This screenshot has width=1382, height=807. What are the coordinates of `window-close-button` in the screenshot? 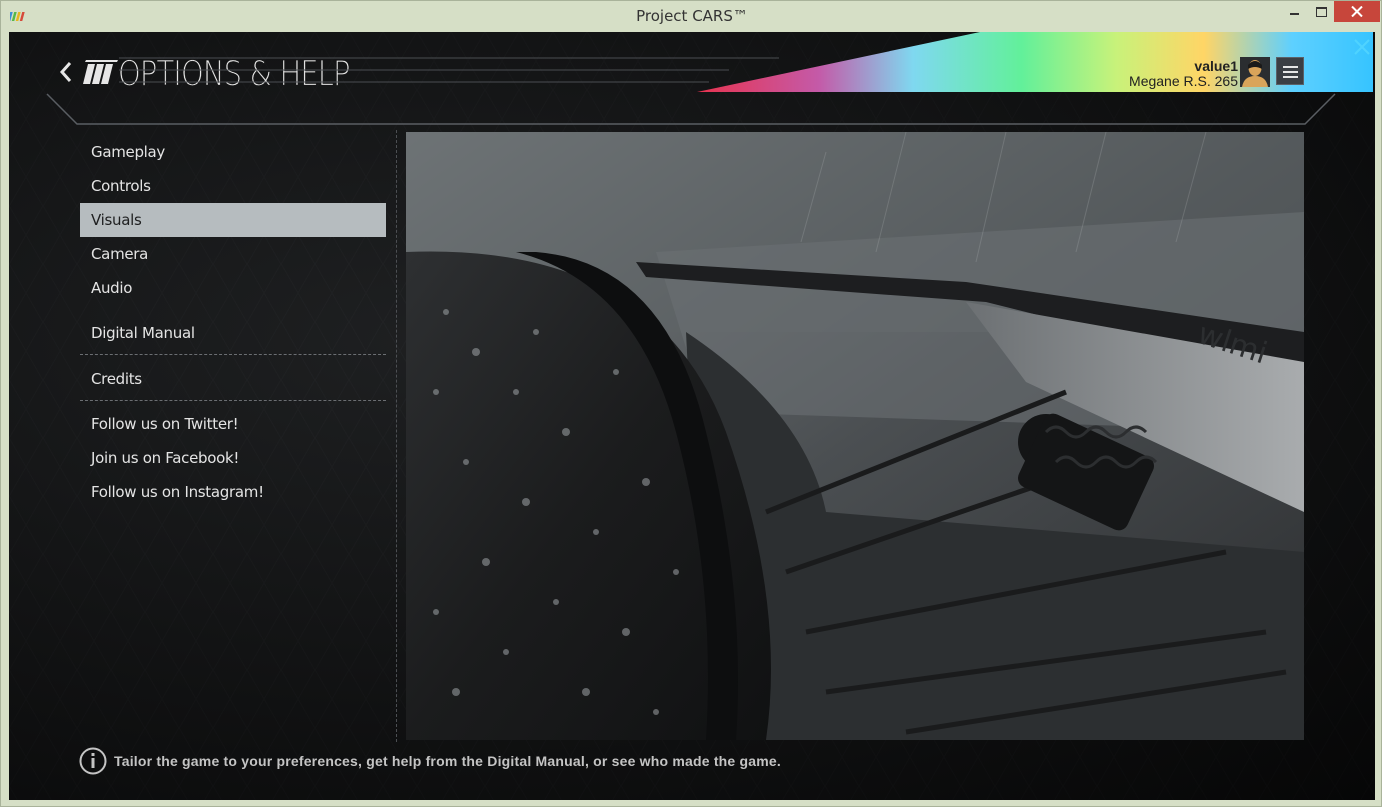 It's located at (1357, 11).